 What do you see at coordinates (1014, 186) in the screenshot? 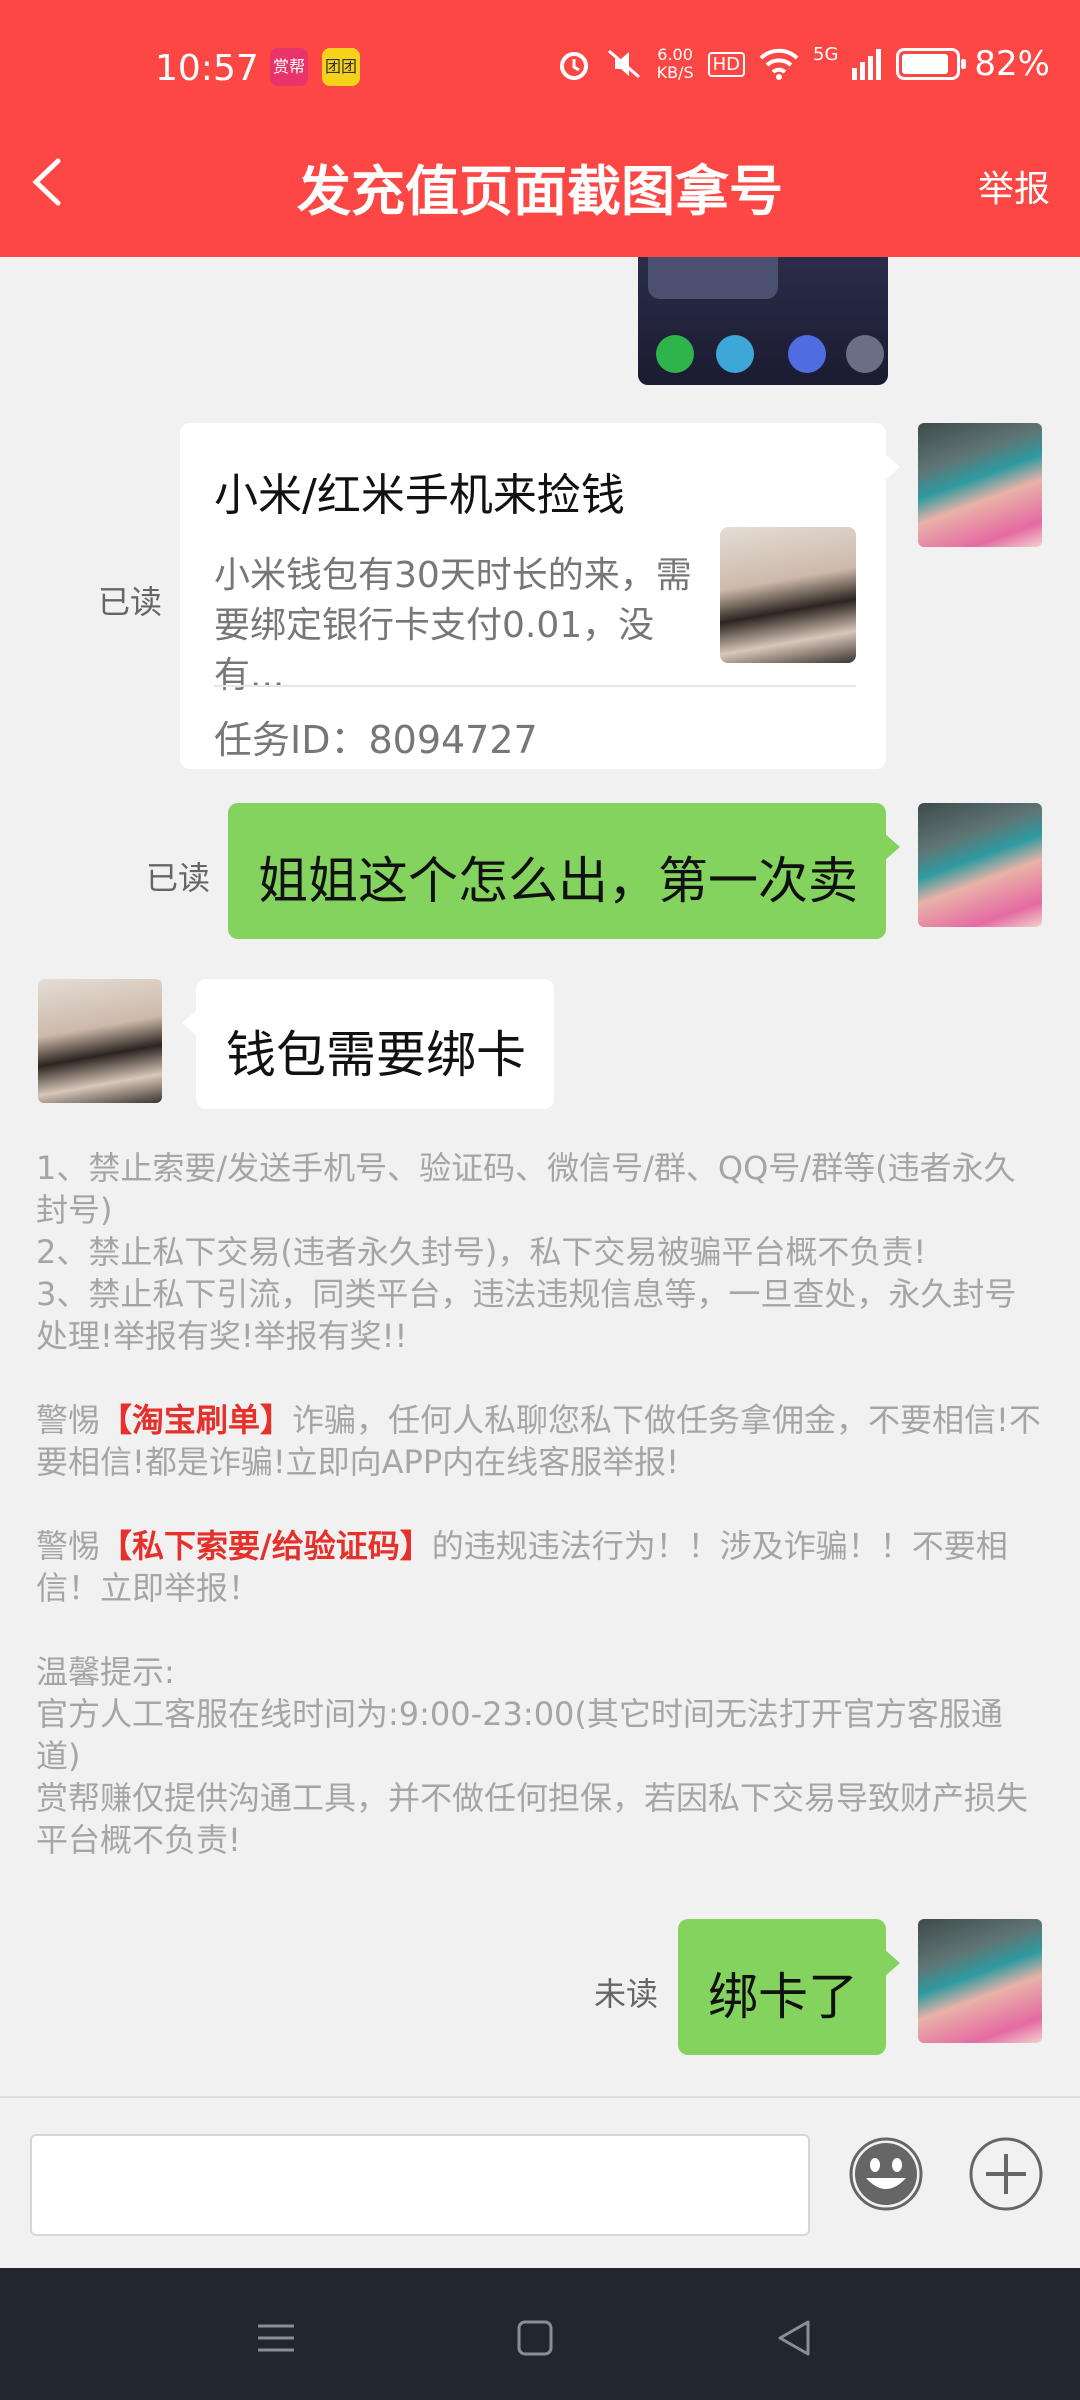
I see `report-button: 举报` at bounding box center [1014, 186].